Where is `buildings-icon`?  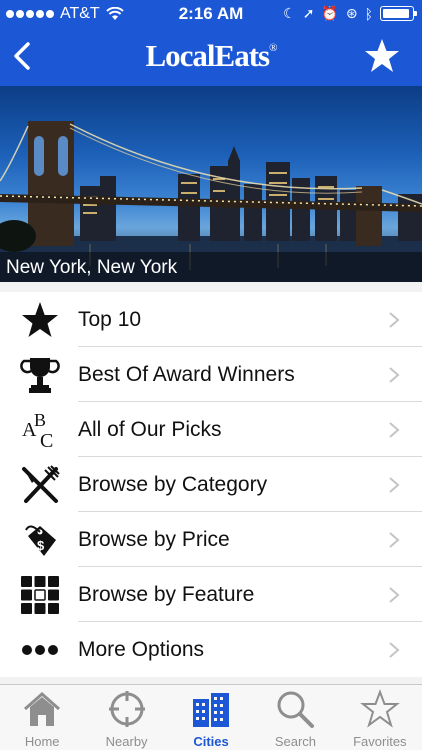 buildings-icon is located at coordinates (211, 710).